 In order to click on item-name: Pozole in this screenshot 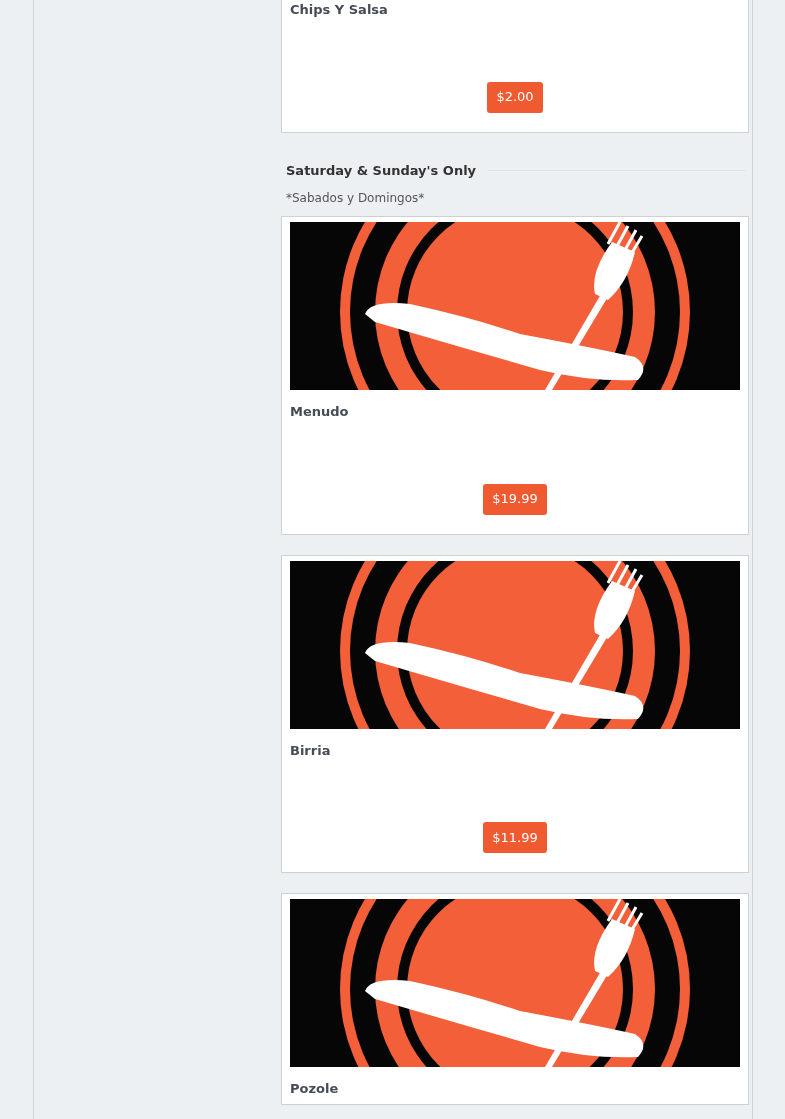, I will do `click(315, 1089)`.